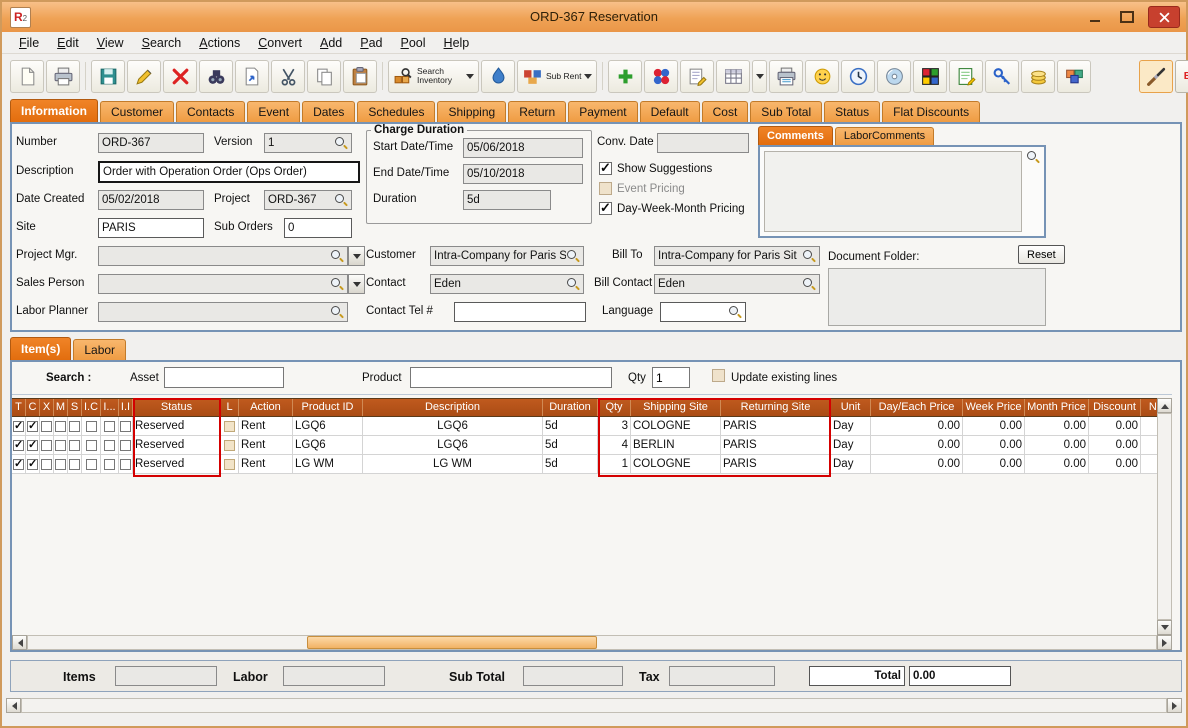 The height and width of the screenshot is (728, 1188). Describe the element at coordinates (733, 76) in the screenshot. I see `grid-view-button` at that location.